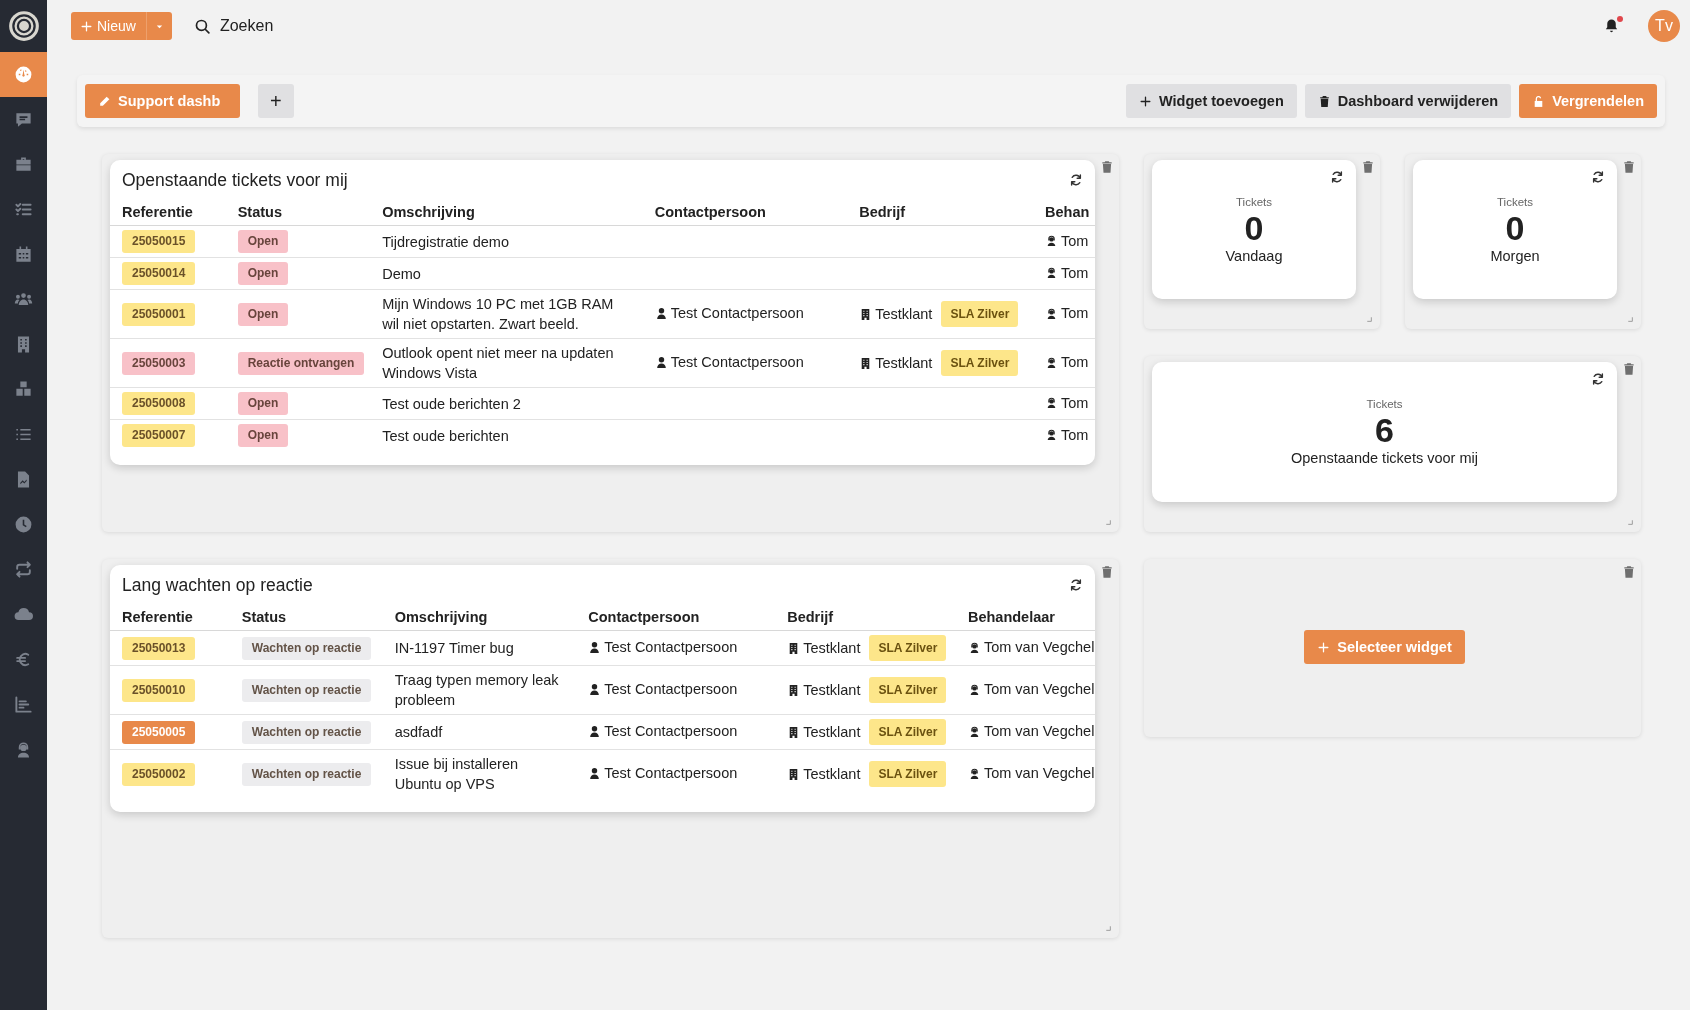 The image size is (1690, 1010). I want to click on description-text: Issue bij installeren Ubuntu op VPS, so click(457, 774).